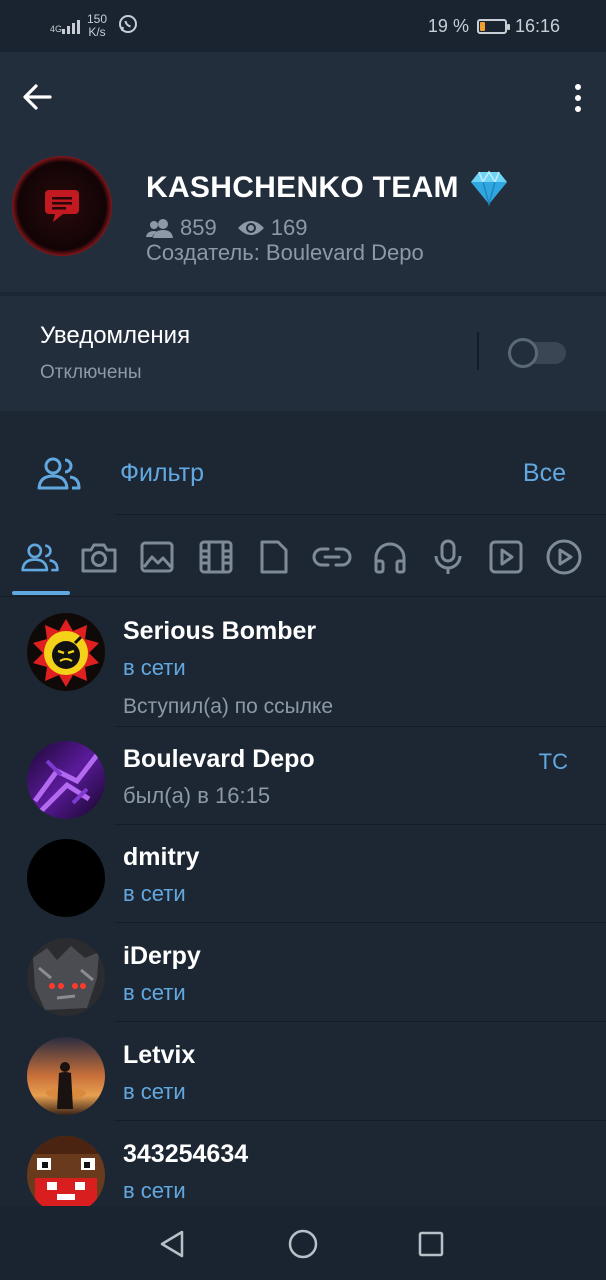  I want to click on member-name: Letvix, so click(159, 1055).